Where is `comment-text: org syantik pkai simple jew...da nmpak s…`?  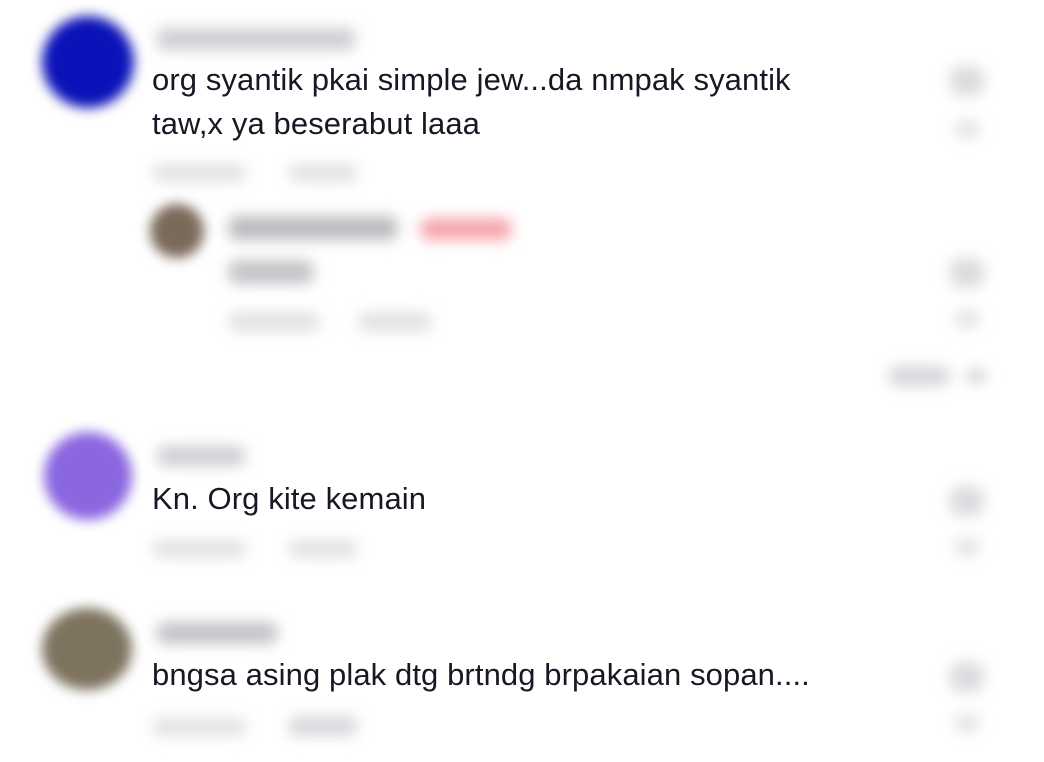 comment-text: org syantik pkai simple jew...da nmpak s… is located at coordinates (471, 102).